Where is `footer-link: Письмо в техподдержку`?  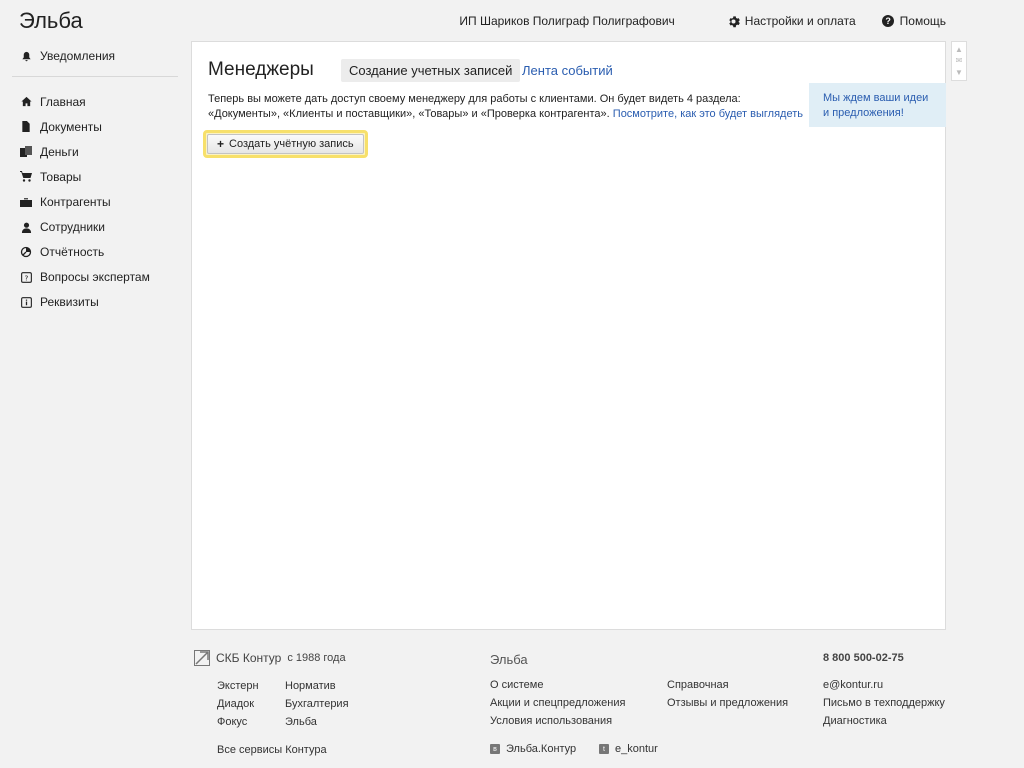 footer-link: Письмо в техподдержку is located at coordinates (884, 703).